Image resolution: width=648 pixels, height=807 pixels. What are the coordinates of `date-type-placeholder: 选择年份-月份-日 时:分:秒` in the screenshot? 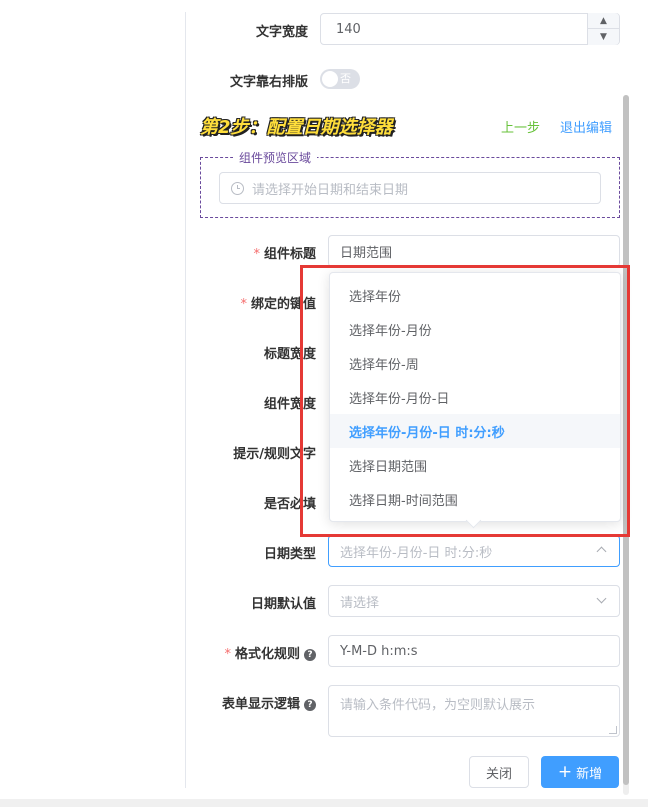 It's located at (416, 553).